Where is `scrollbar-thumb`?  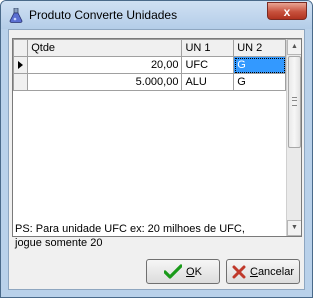 scrollbar-thumb is located at coordinates (294, 102).